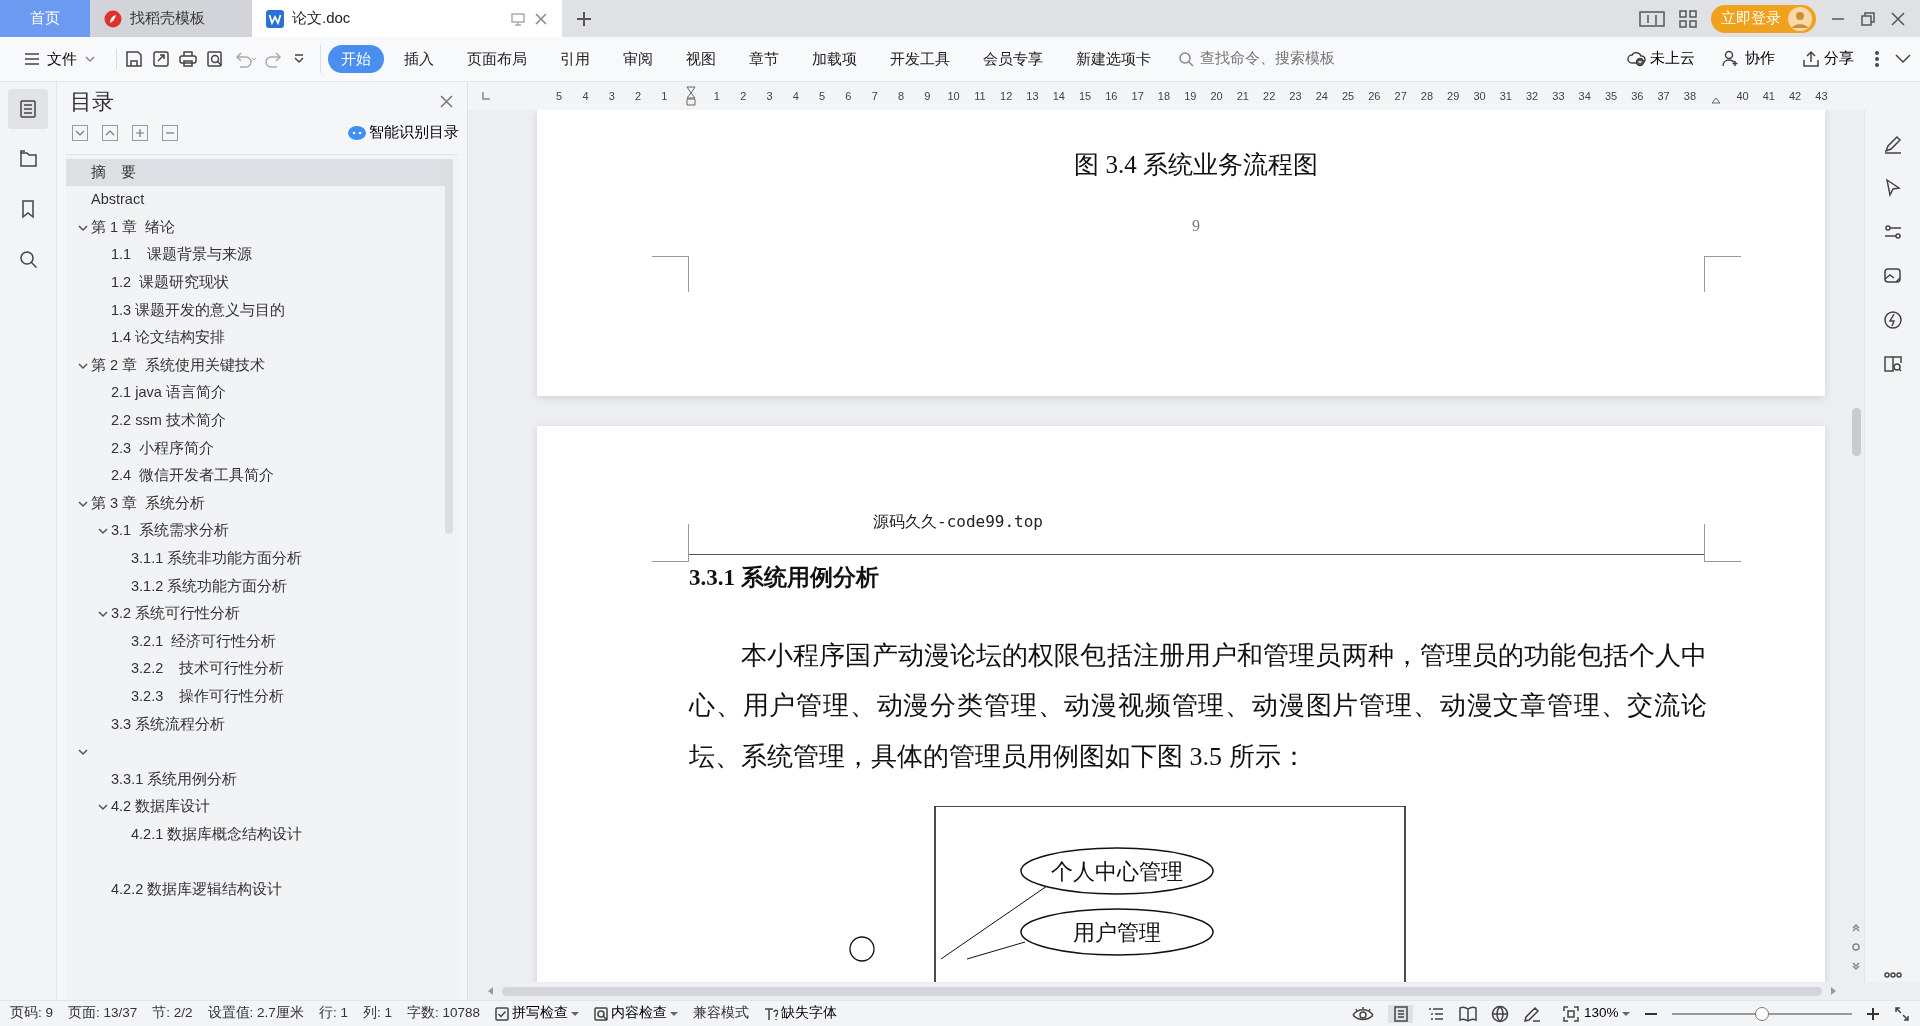 The image size is (1920, 1026). I want to click on plus-icon, so click(140, 132).